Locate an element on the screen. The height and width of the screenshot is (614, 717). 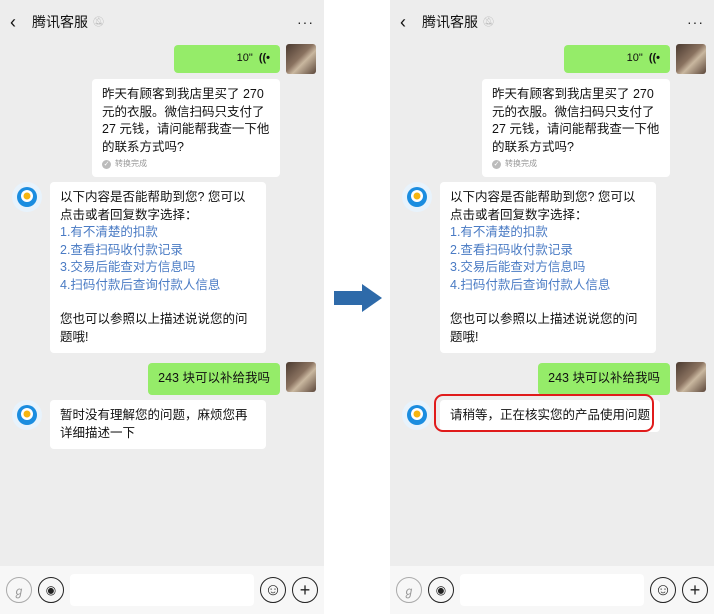
bot-reply-message: 暂时没有理解您的问题，麻烦您再详细描述一下 is located at coordinates (158, 424).